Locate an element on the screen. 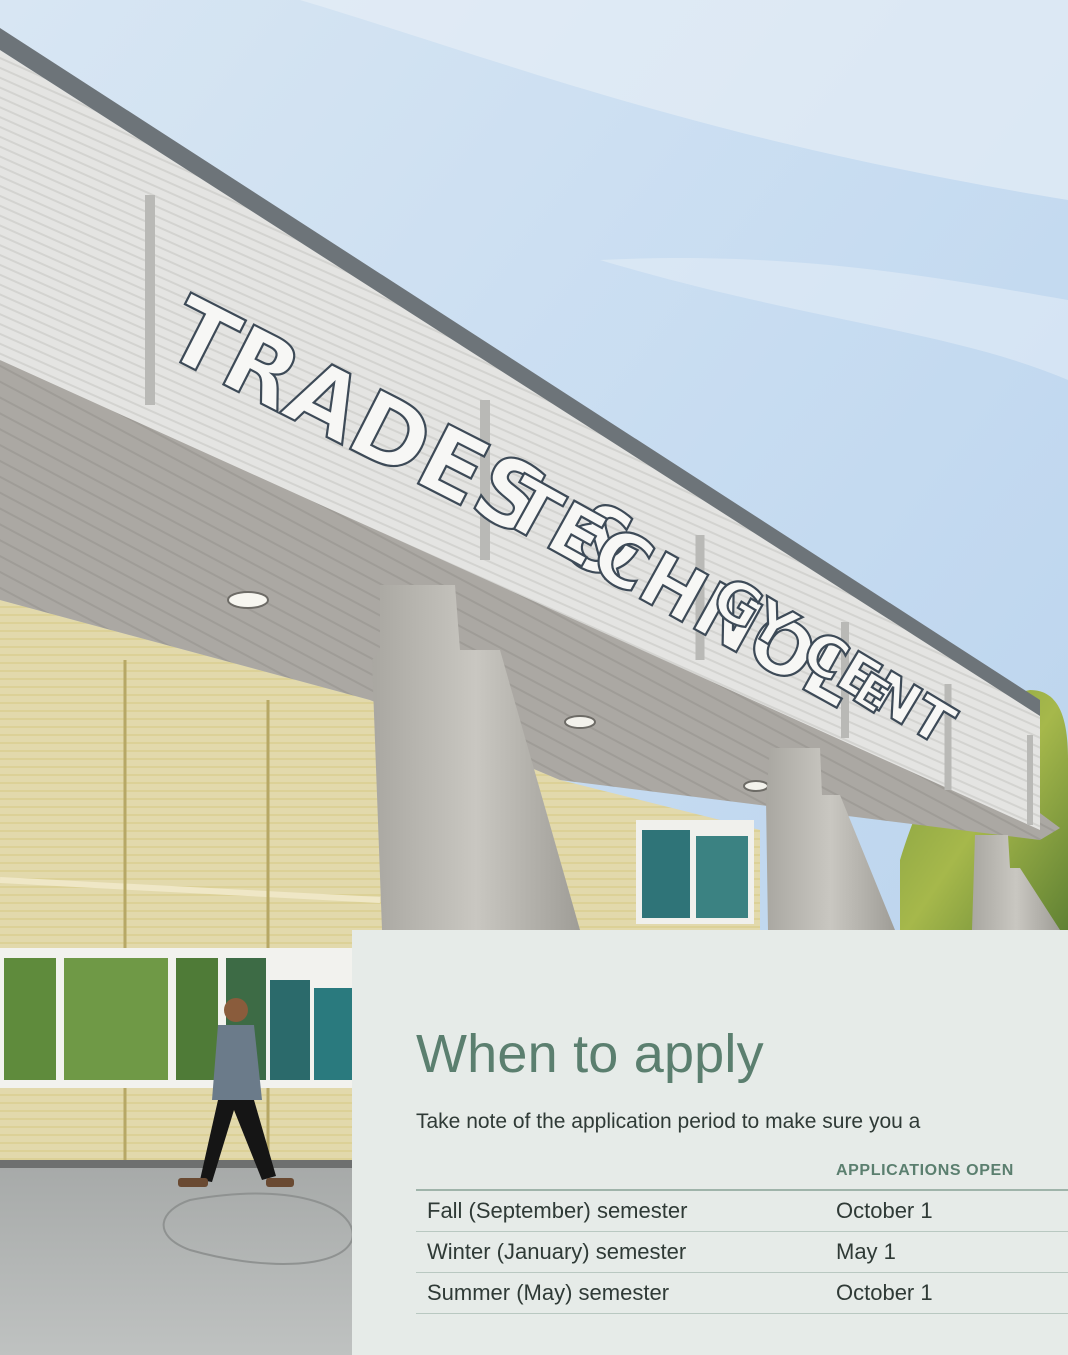 The height and width of the screenshot is (1355, 1068). open-date-cell: May 1 is located at coordinates (952, 1252).